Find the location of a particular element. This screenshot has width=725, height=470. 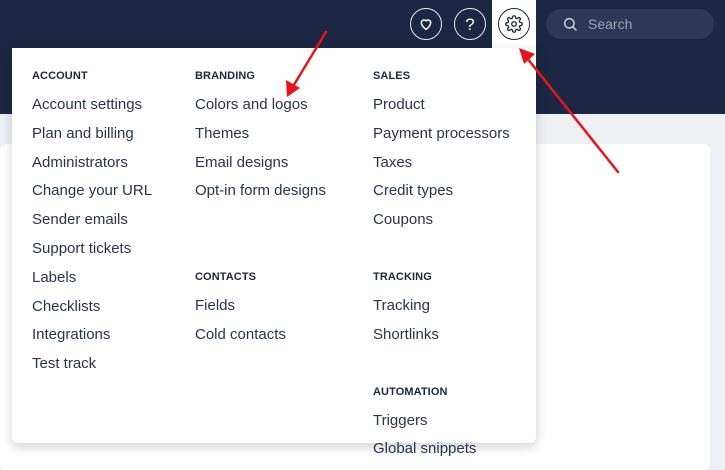

search-box is located at coordinates (630, 24).